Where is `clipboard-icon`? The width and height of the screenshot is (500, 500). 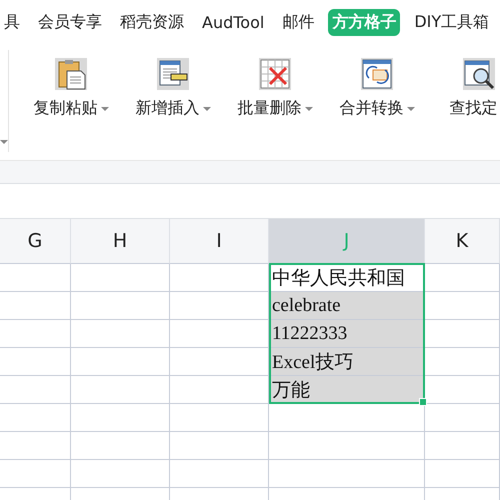 clipboard-icon is located at coordinates (71, 74).